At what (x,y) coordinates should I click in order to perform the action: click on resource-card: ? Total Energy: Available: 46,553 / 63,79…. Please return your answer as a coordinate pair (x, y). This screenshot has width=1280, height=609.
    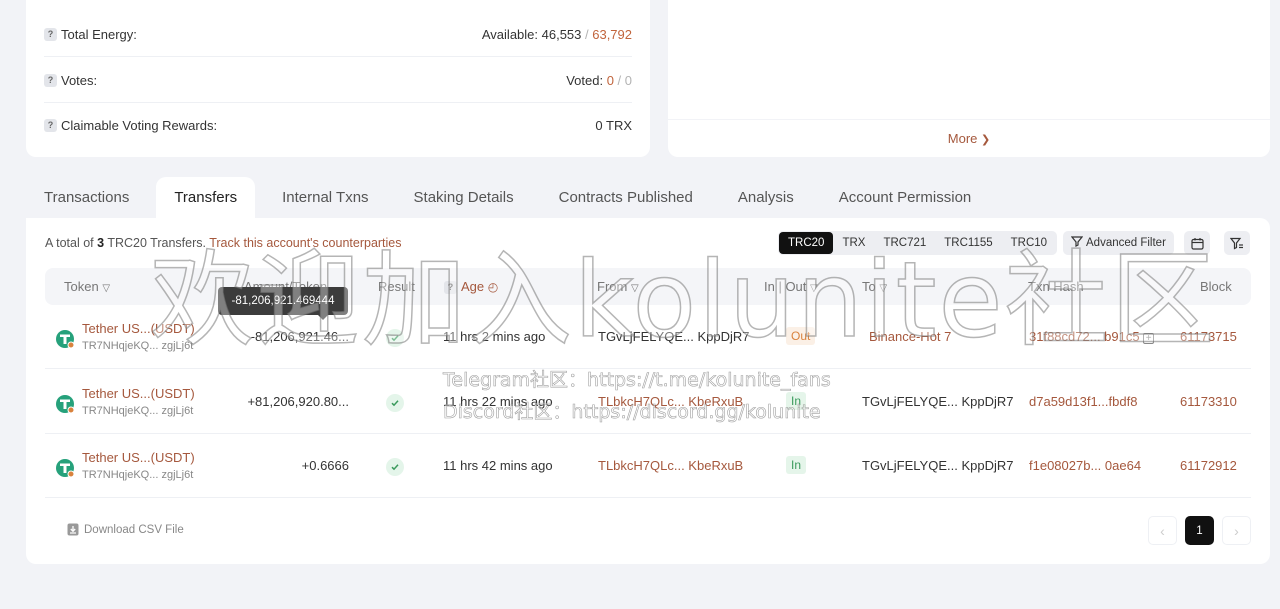
    Looking at the image, I should click on (338, 78).